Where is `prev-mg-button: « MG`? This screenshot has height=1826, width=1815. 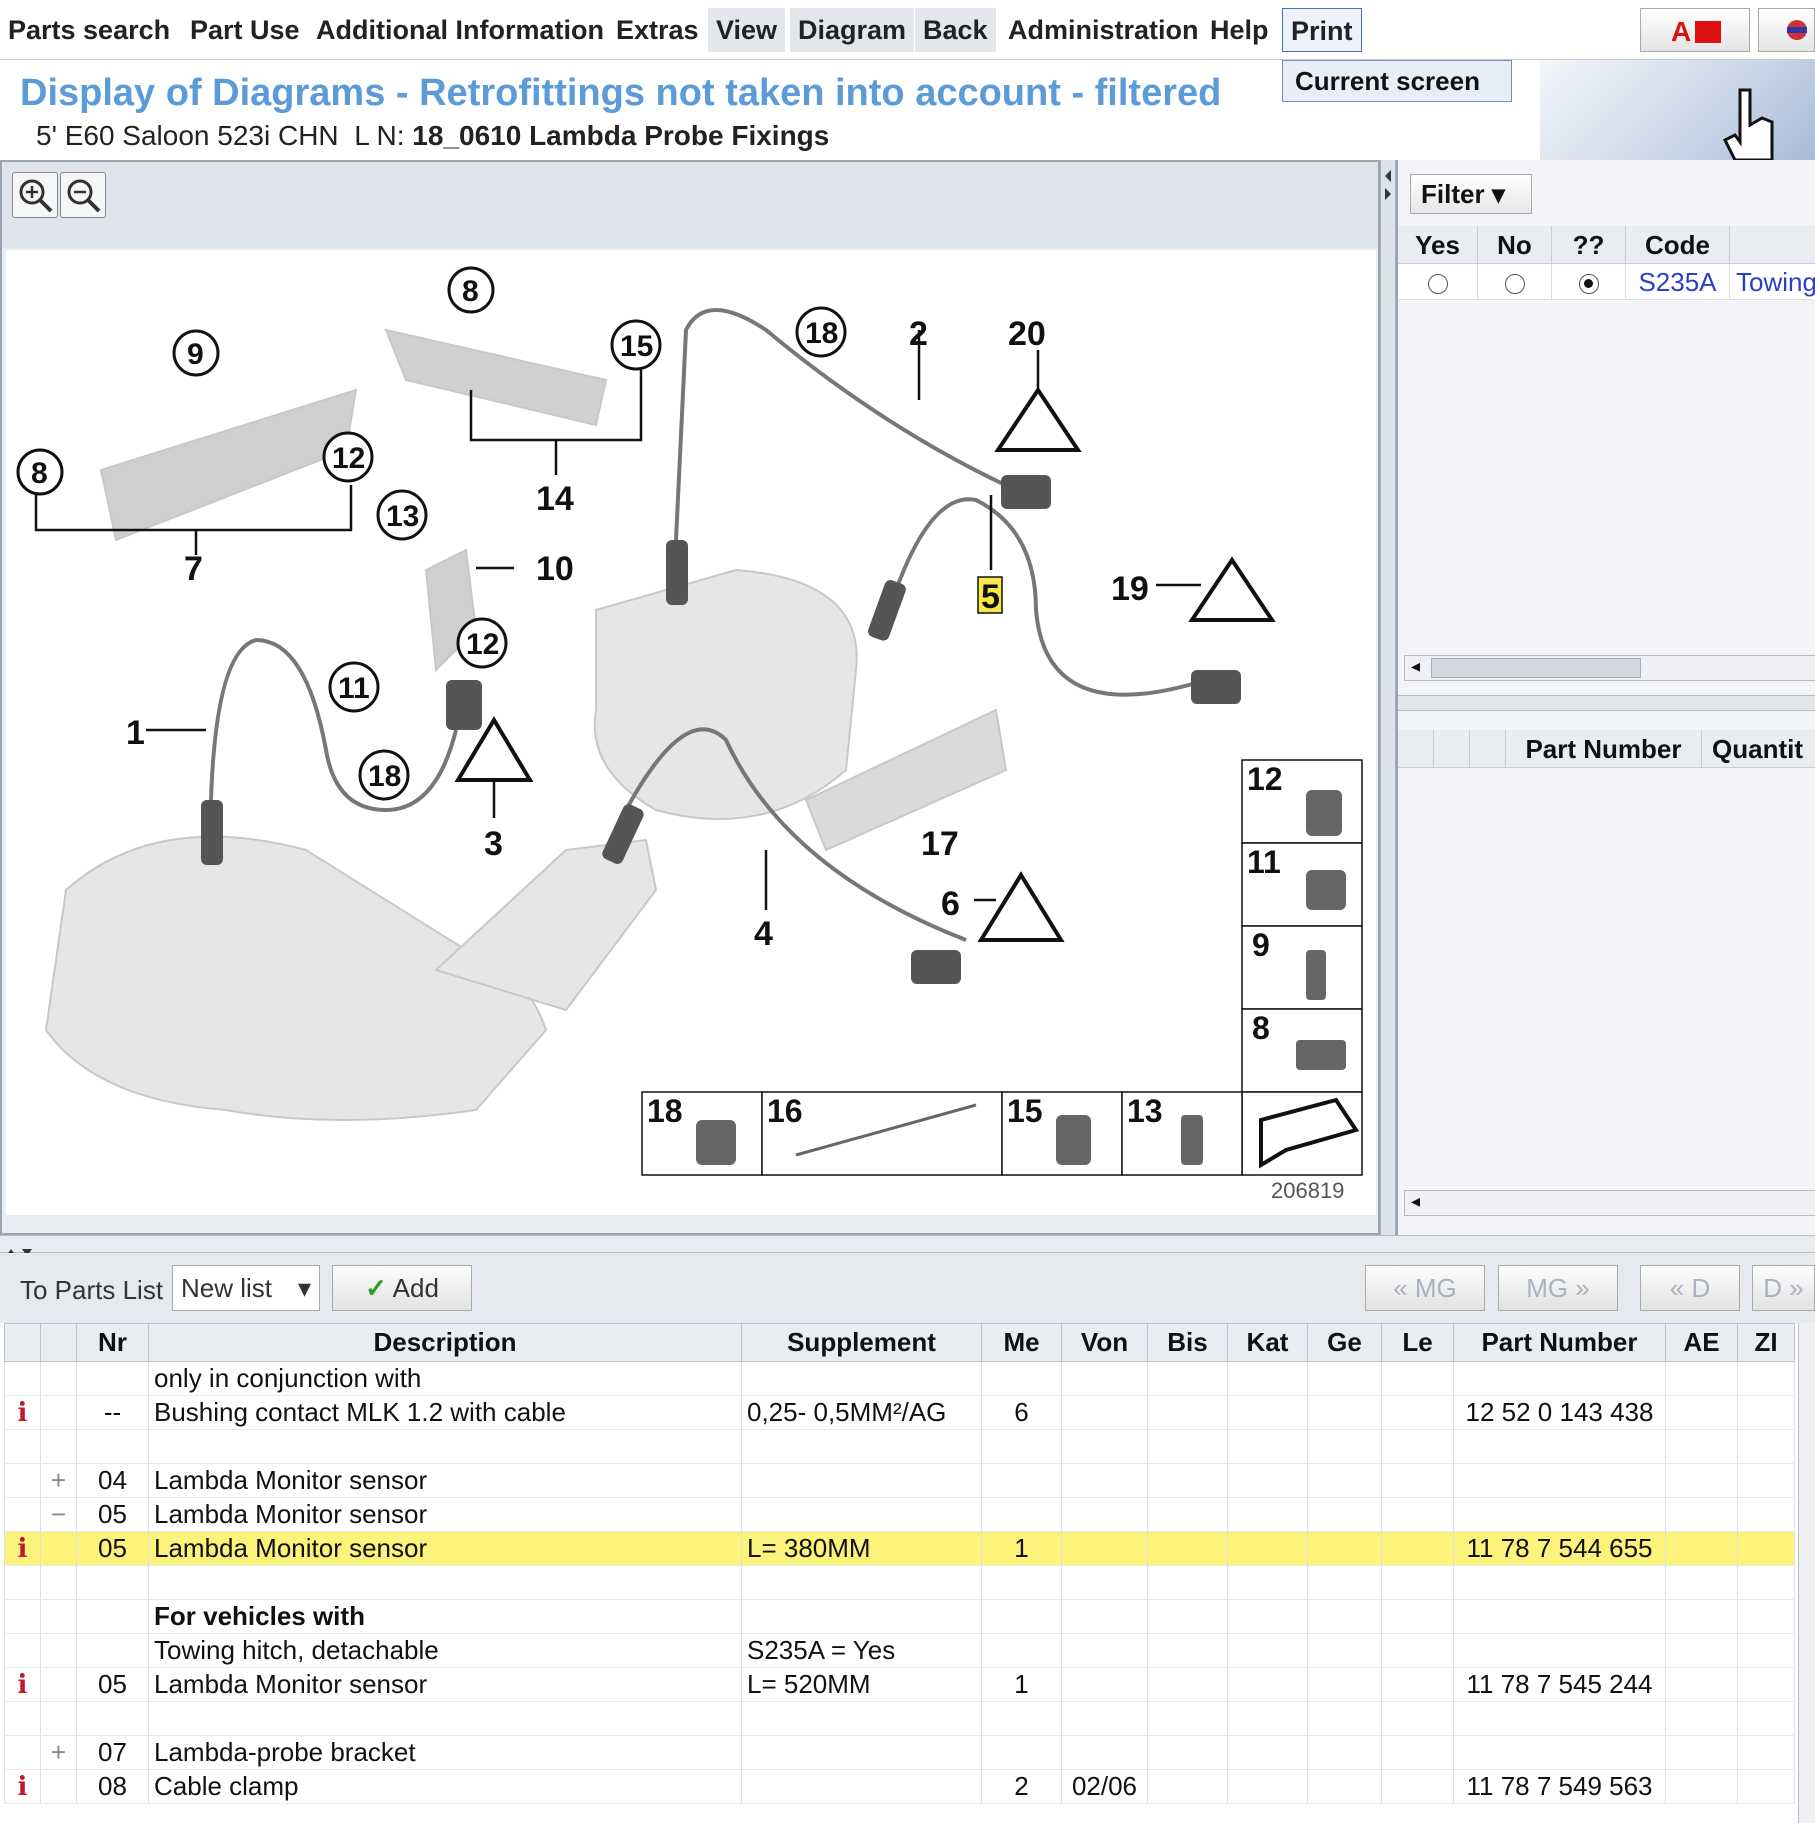 prev-mg-button: « MG is located at coordinates (1425, 1288).